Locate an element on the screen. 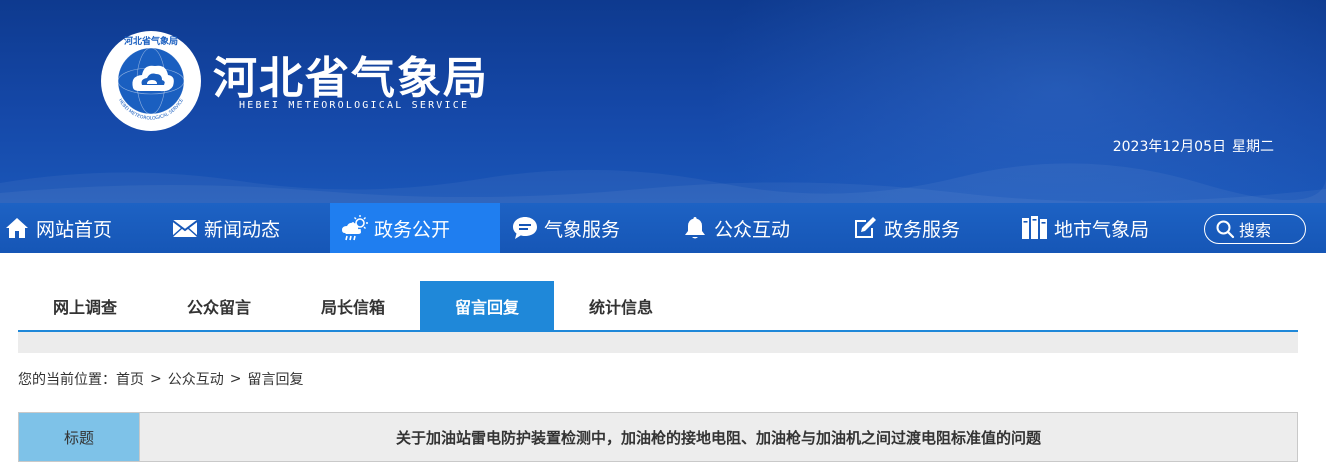 The width and height of the screenshot is (1326, 462). nav-item-city-bureaus: 地市气象局 is located at coordinates (1095, 228).